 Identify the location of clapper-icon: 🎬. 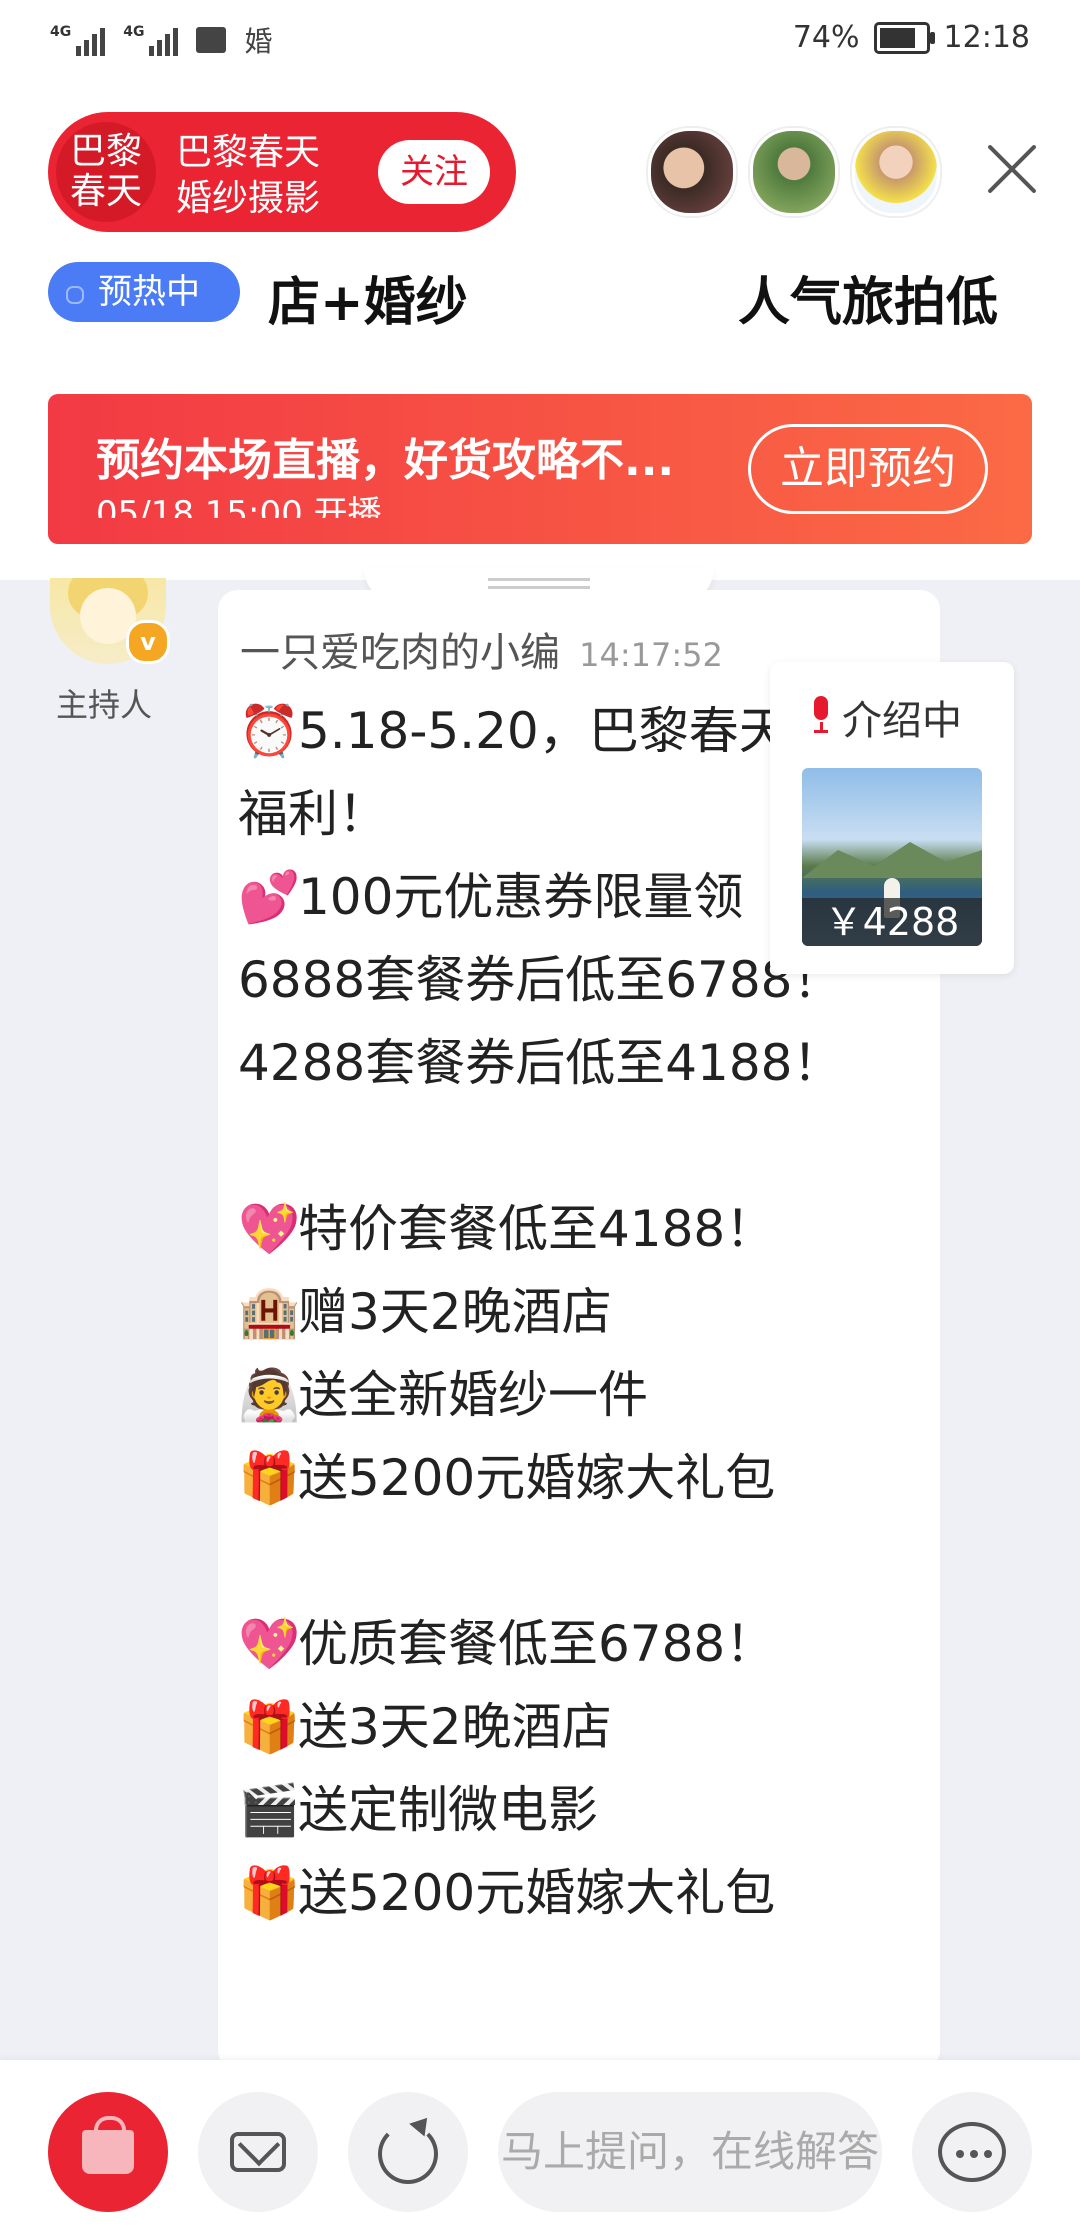
(269, 1810).